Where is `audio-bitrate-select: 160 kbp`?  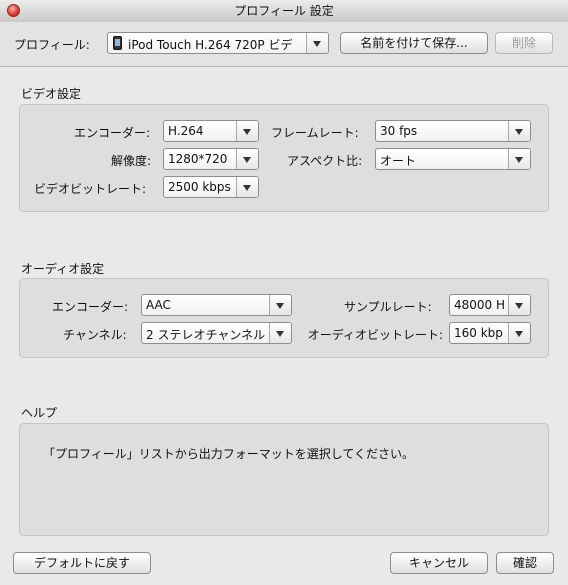
audio-bitrate-select: 160 kbp is located at coordinates (490, 333).